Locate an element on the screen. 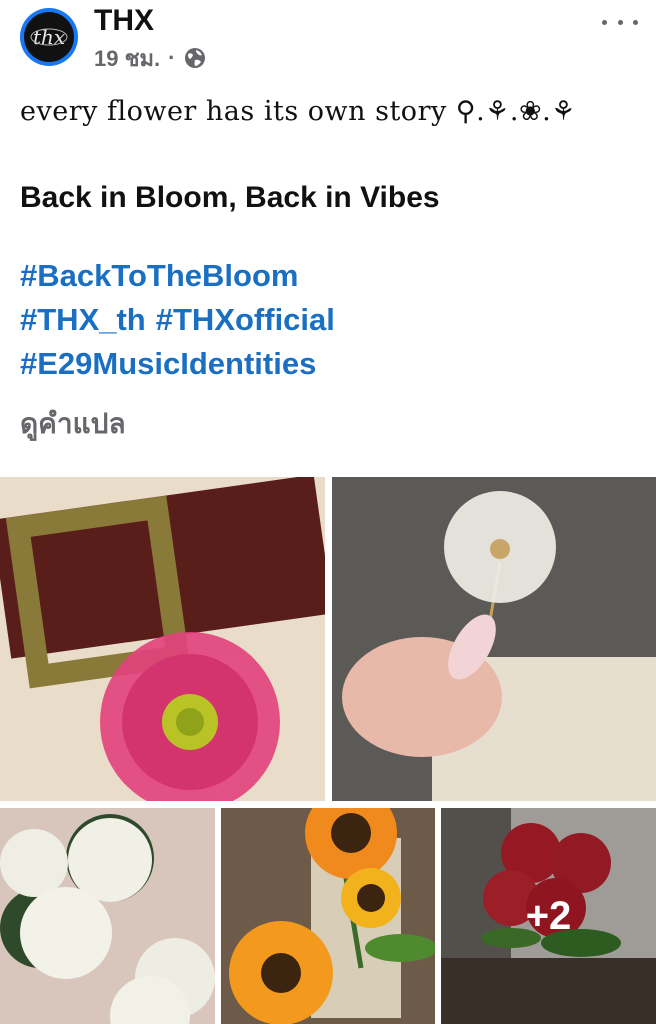 The height and width of the screenshot is (1024, 656). photo-sunflowers is located at coordinates (328, 916).